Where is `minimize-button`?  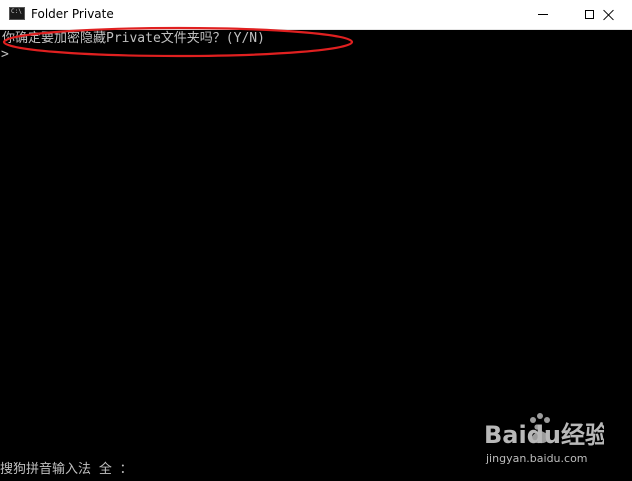 minimize-button is located at coordinates (543, 14).